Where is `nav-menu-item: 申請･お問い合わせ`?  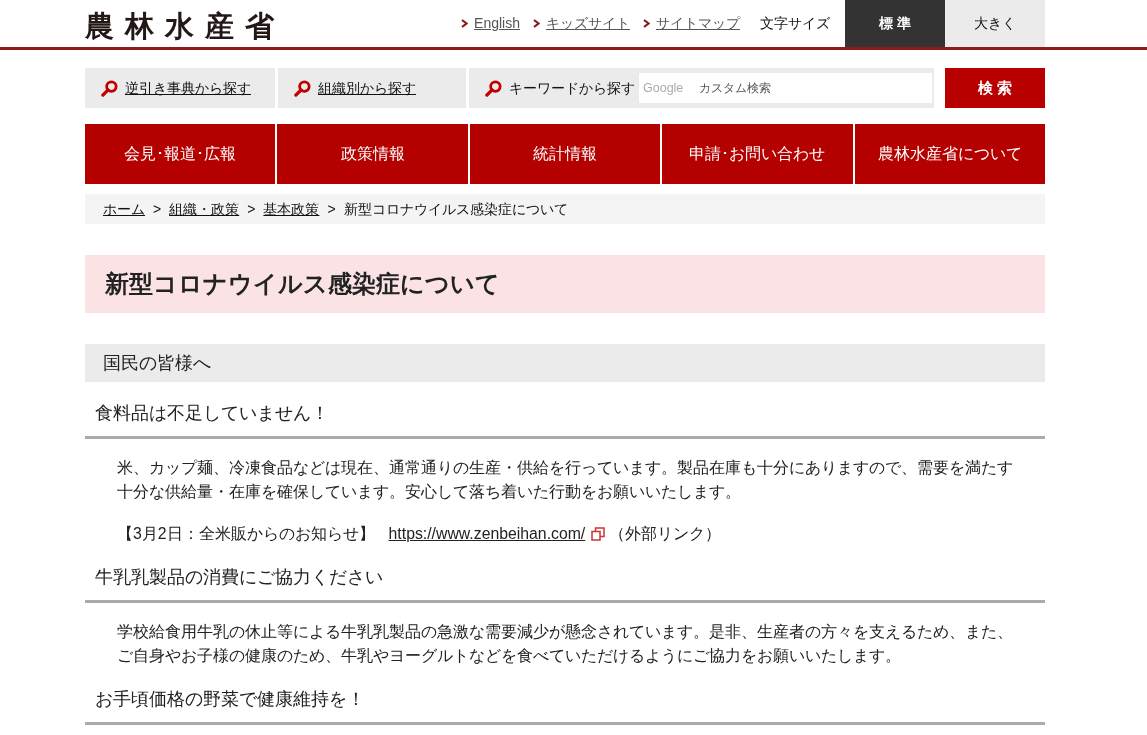 nav-menu-item: 申請･お問い合わせ is located at coordinates (757, 154).